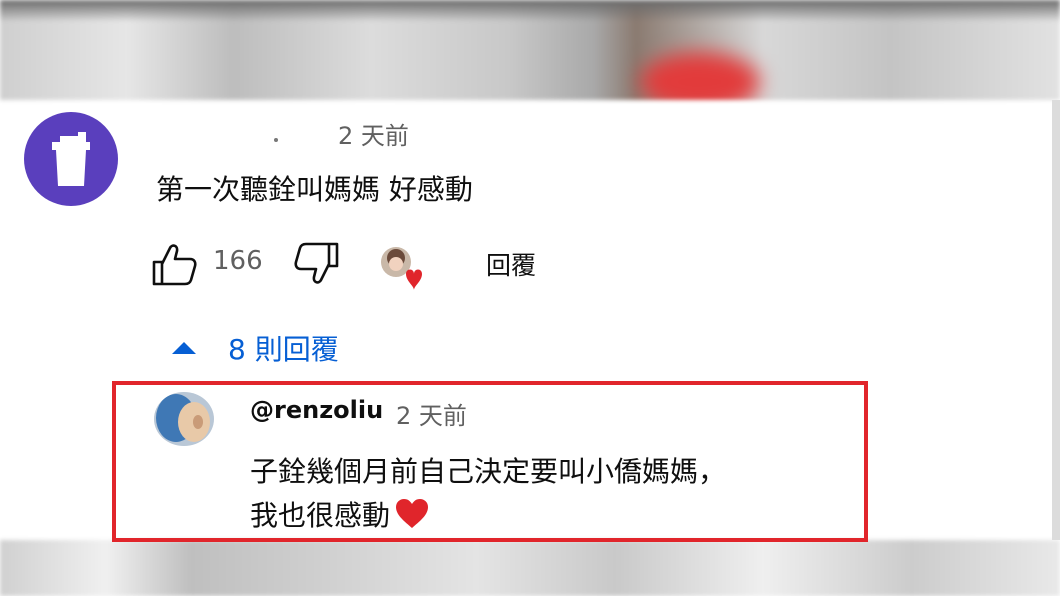  I want to click on reply-text-line-2-container: 我也很感動, so click(340, 514).